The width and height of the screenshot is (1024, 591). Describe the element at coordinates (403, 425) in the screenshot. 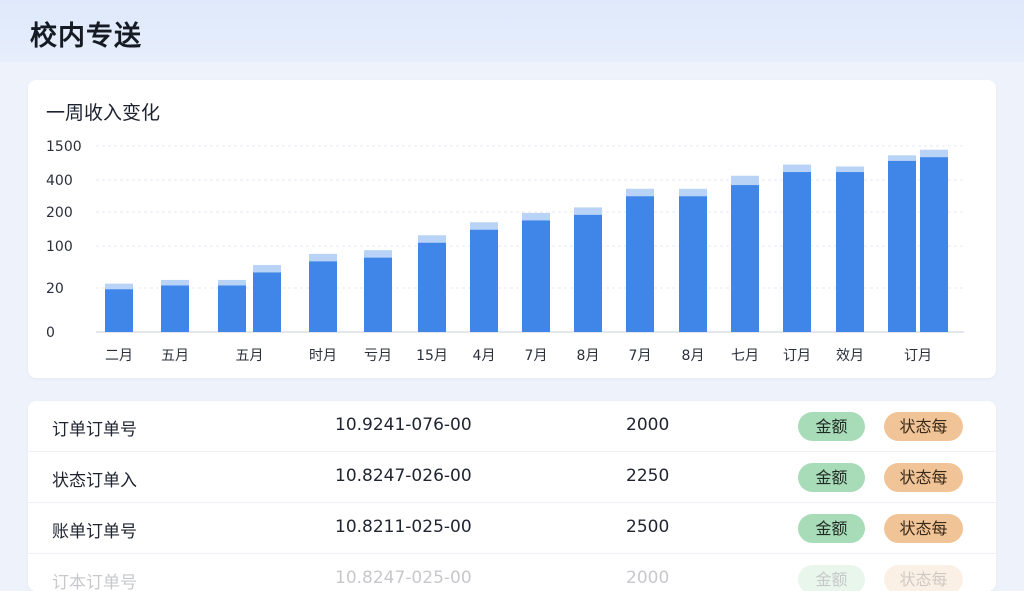

I see `order-number: 10.9241-076-00` at that location.